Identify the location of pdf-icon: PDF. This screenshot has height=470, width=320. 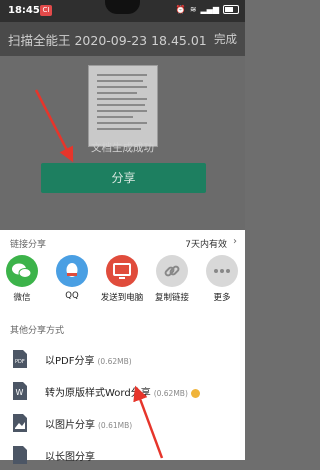
(20, 359).